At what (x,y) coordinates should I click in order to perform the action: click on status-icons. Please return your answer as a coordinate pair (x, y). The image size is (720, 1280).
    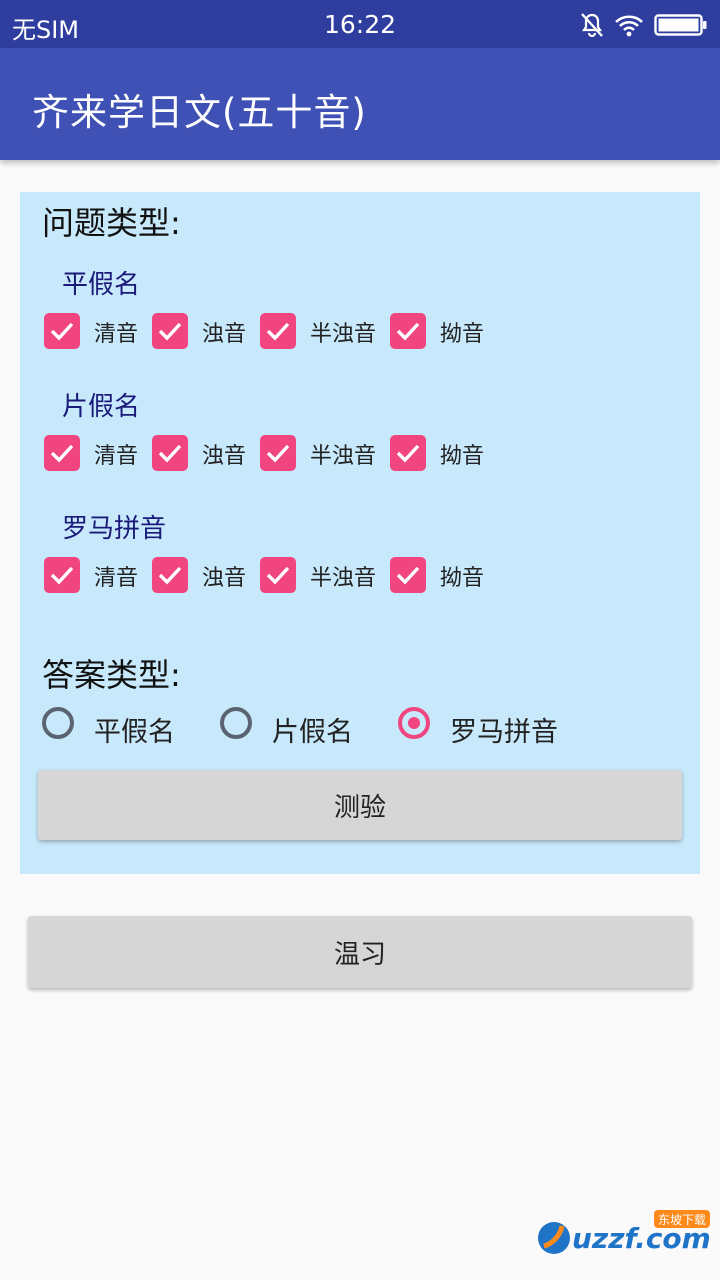
    Looking at the image, I should click on (644, 25).